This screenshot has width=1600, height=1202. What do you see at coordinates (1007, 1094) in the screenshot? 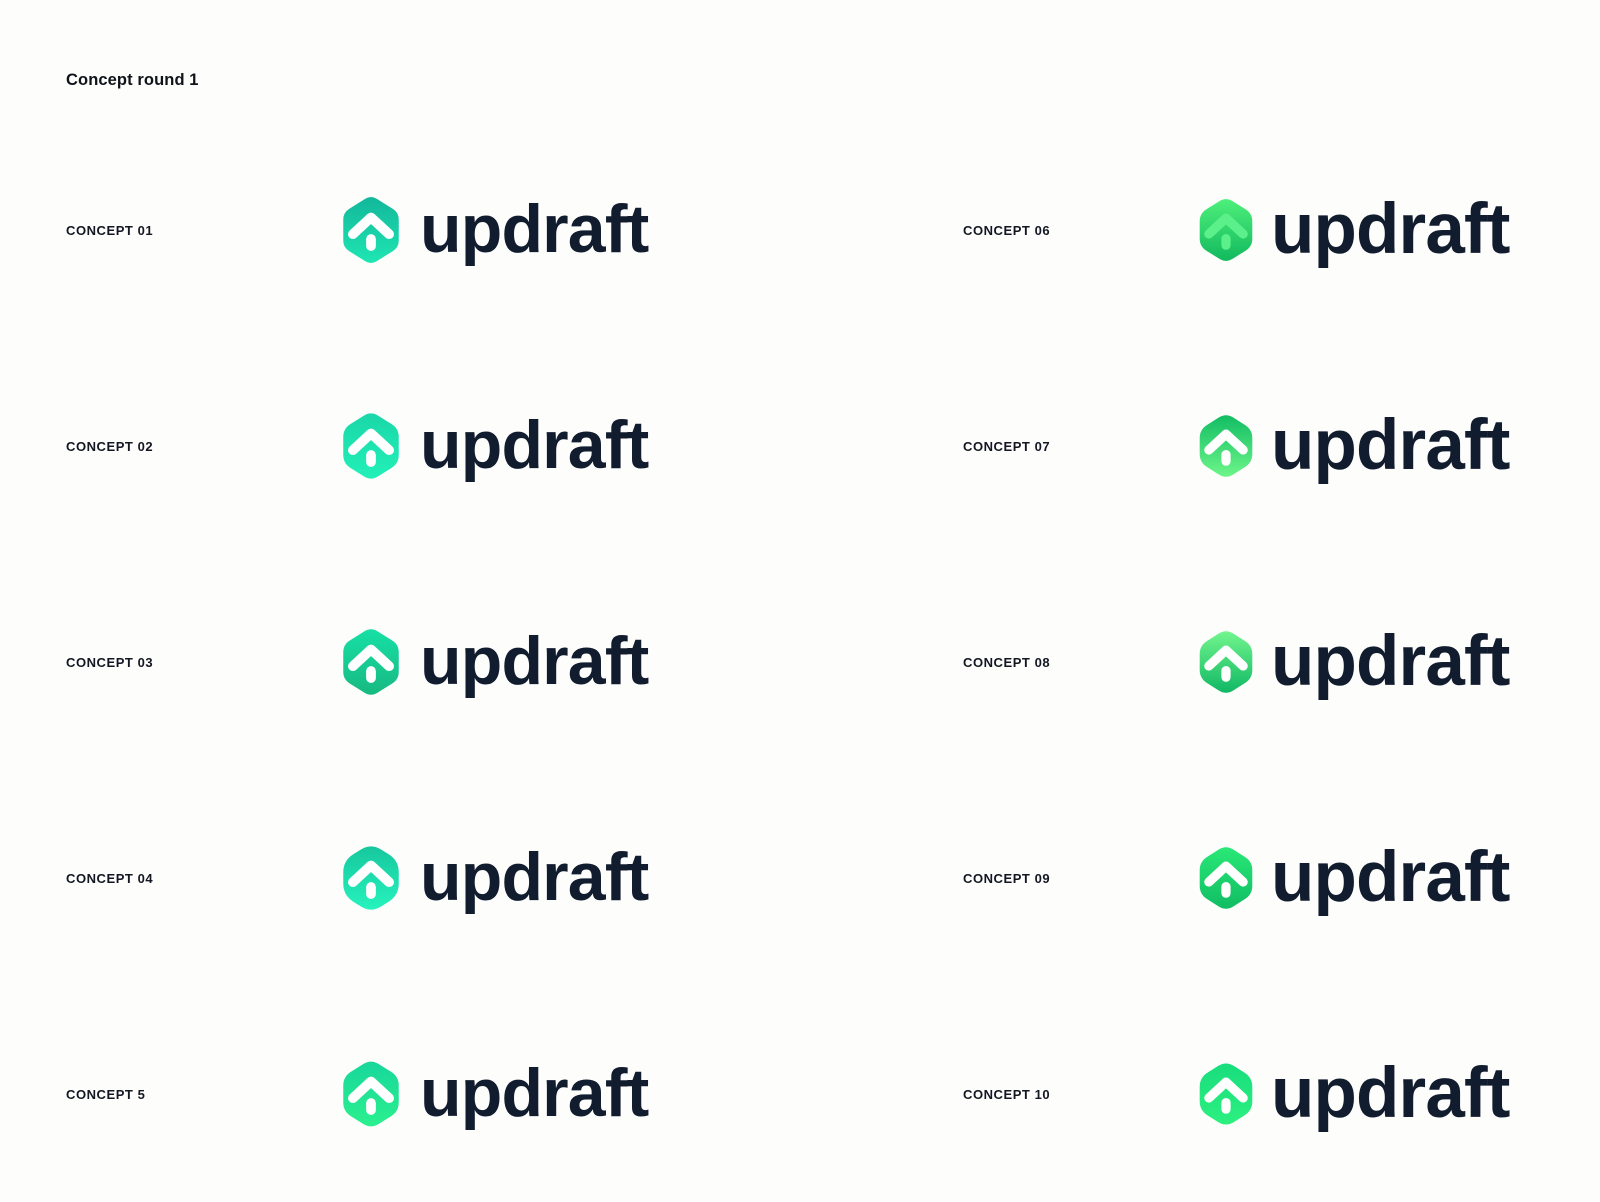
I see `concept-label: CONCEPT 10` at bounding box center [1007, 1094].